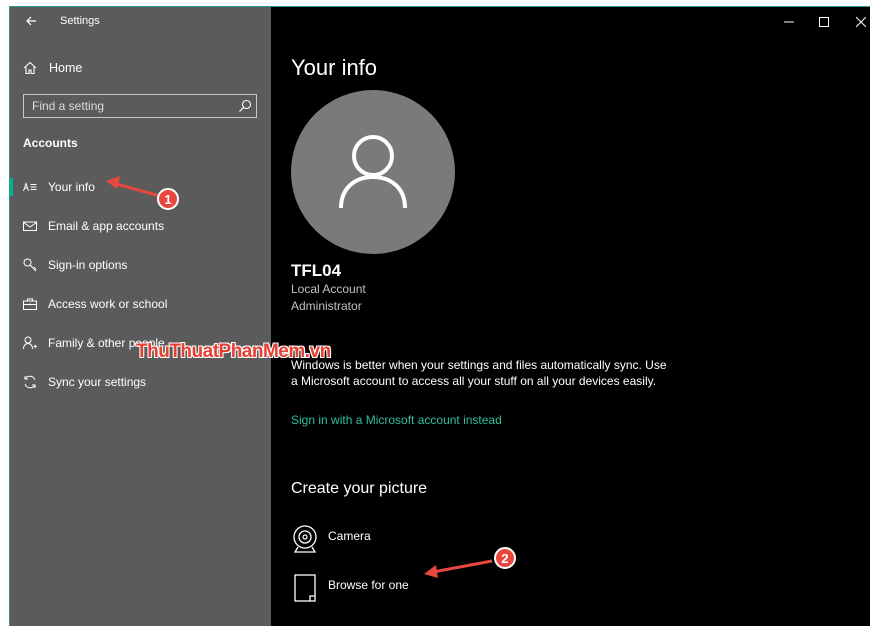  I want to click on minimize-button, so click(789, 22).